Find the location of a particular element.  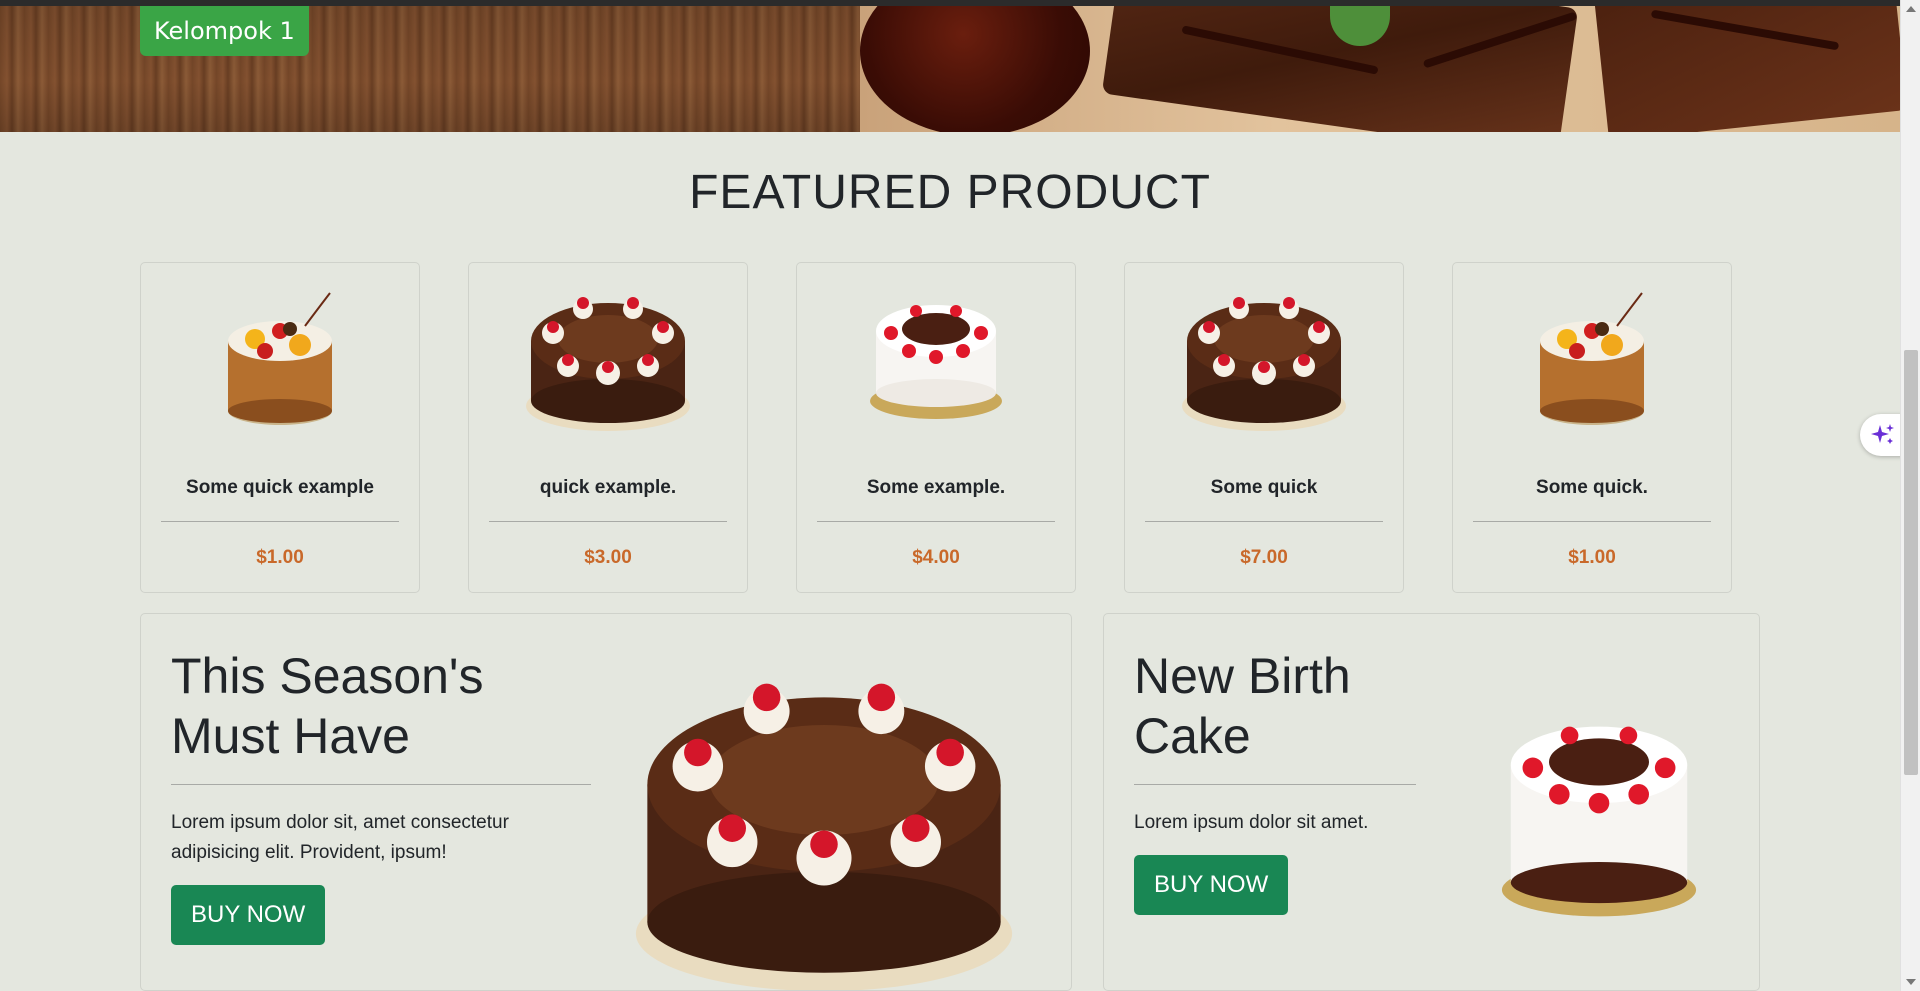

promo-title: This Season's Must Have is located at coordinates (327, 706).